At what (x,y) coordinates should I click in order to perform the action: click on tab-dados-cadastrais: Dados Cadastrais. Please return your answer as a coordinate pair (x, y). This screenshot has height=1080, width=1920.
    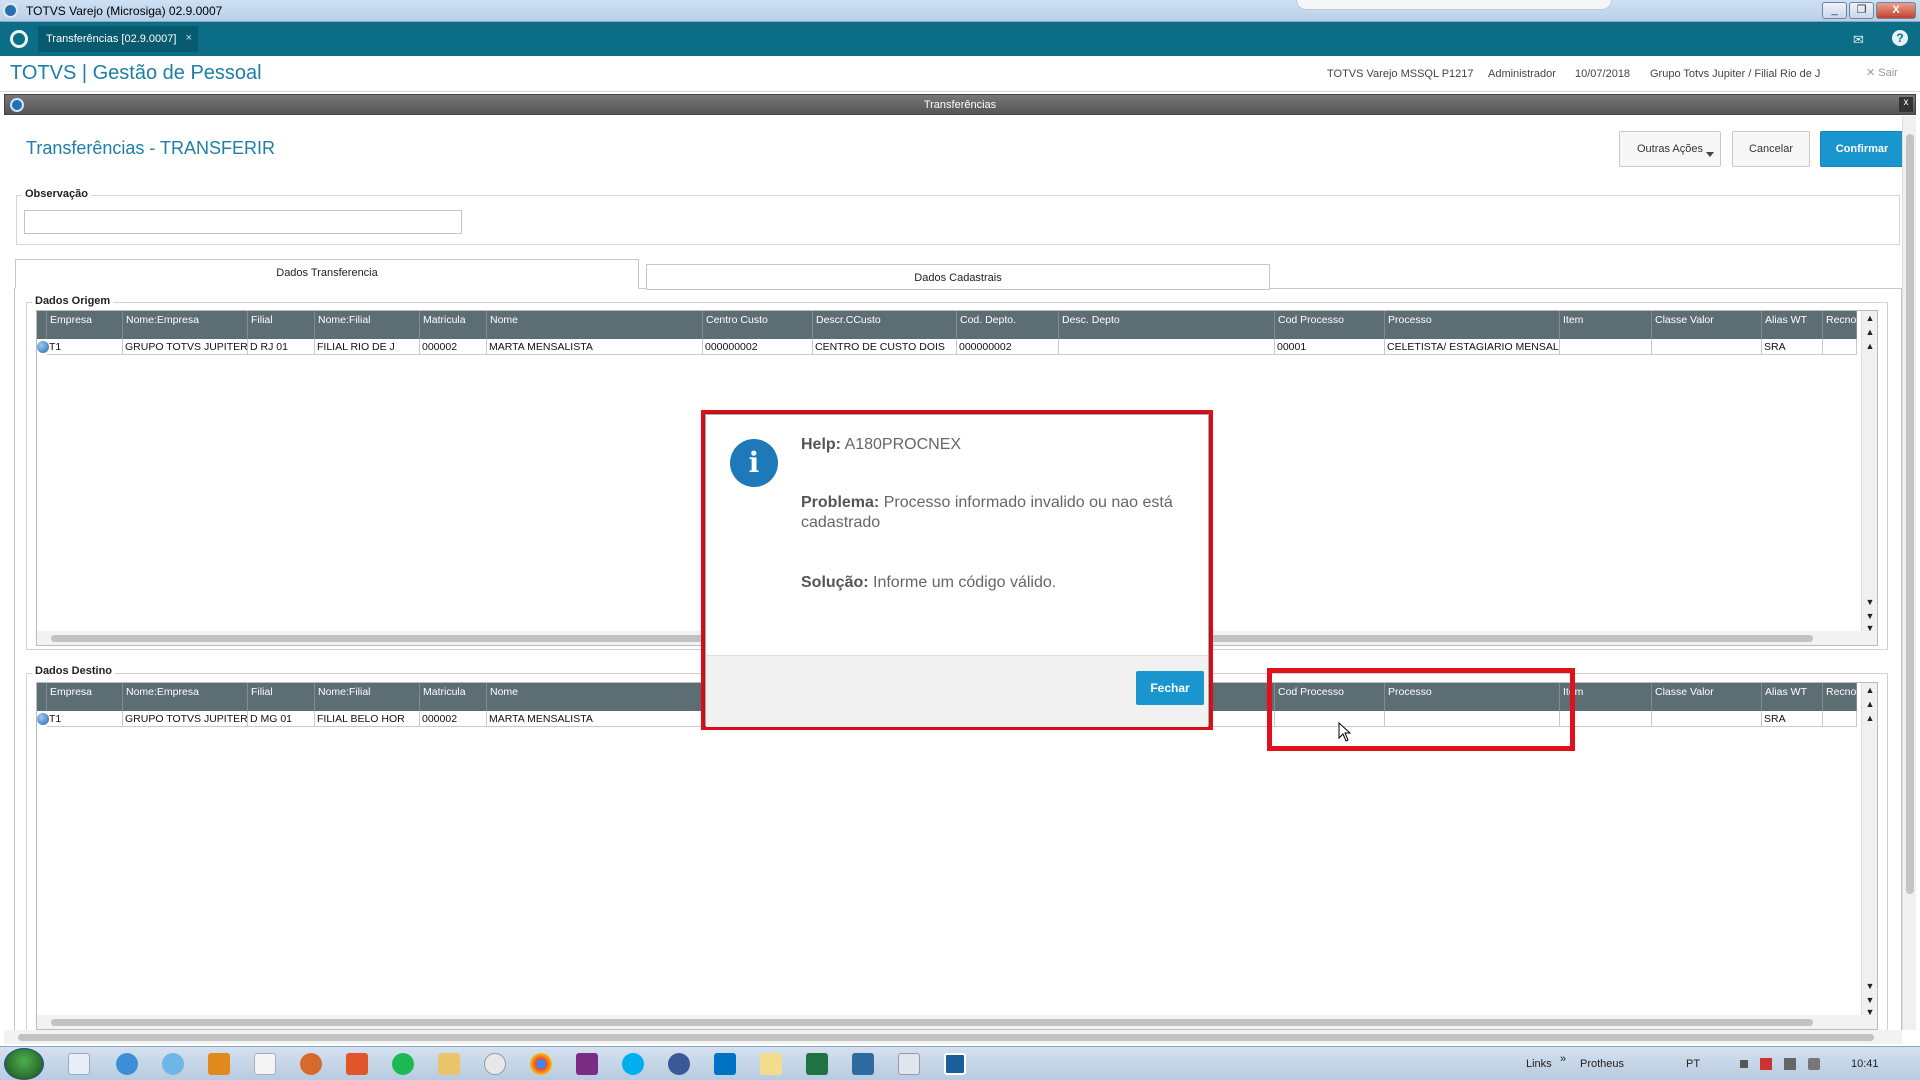
    Looking at the image, I should click on (958, 277).